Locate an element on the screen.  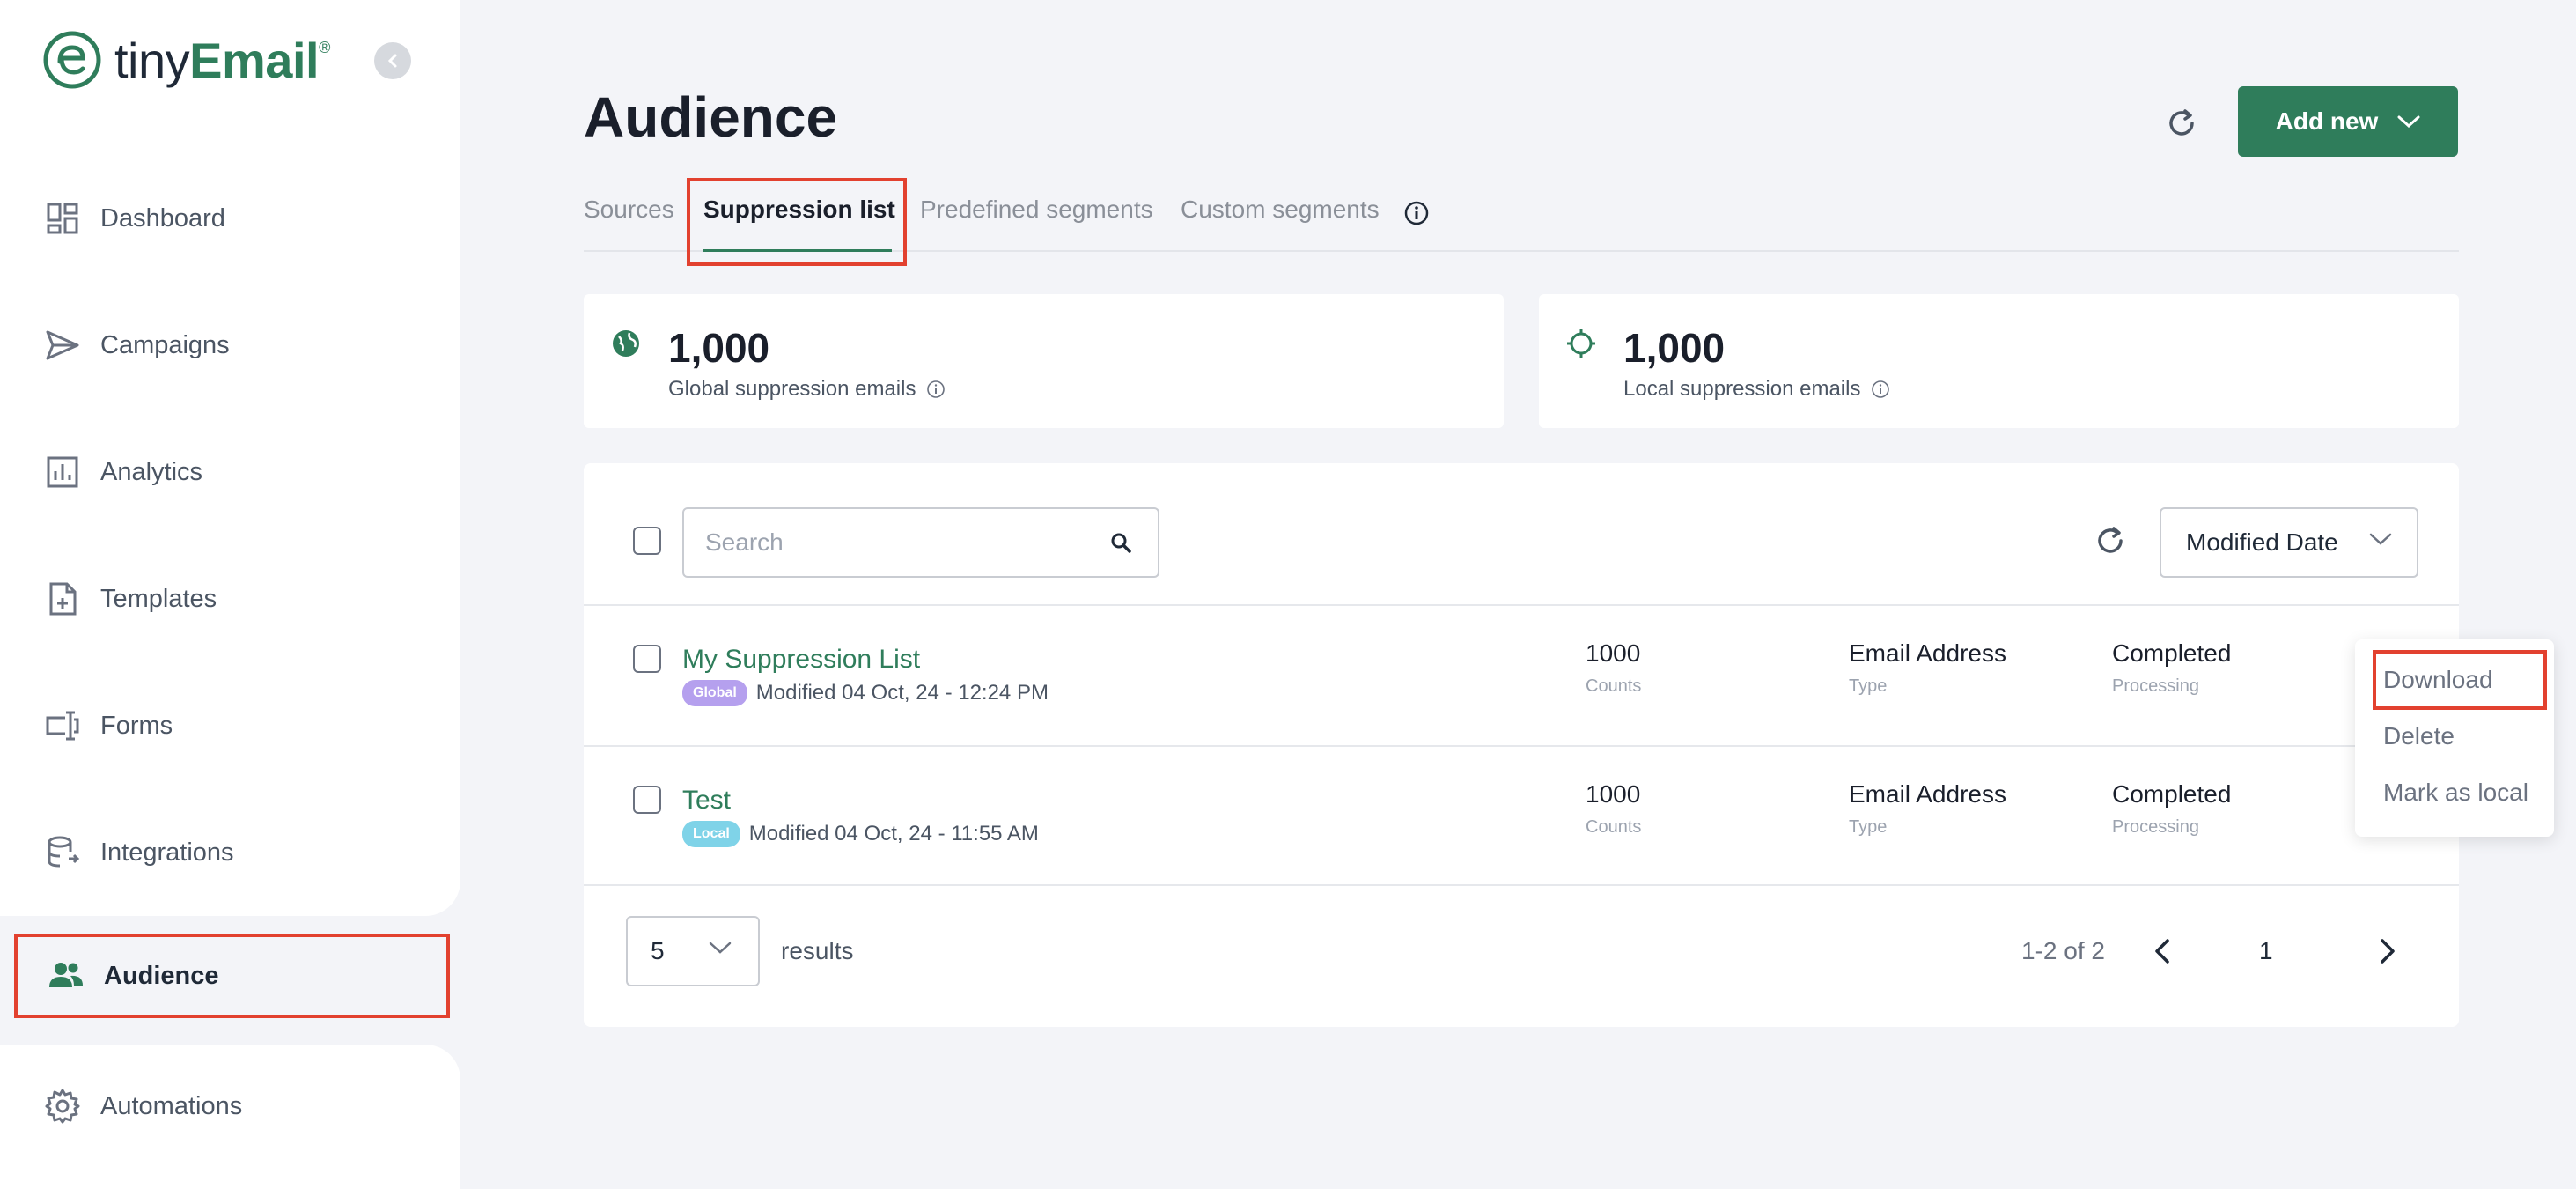
logo-icon is located at coordinates (72, 60).